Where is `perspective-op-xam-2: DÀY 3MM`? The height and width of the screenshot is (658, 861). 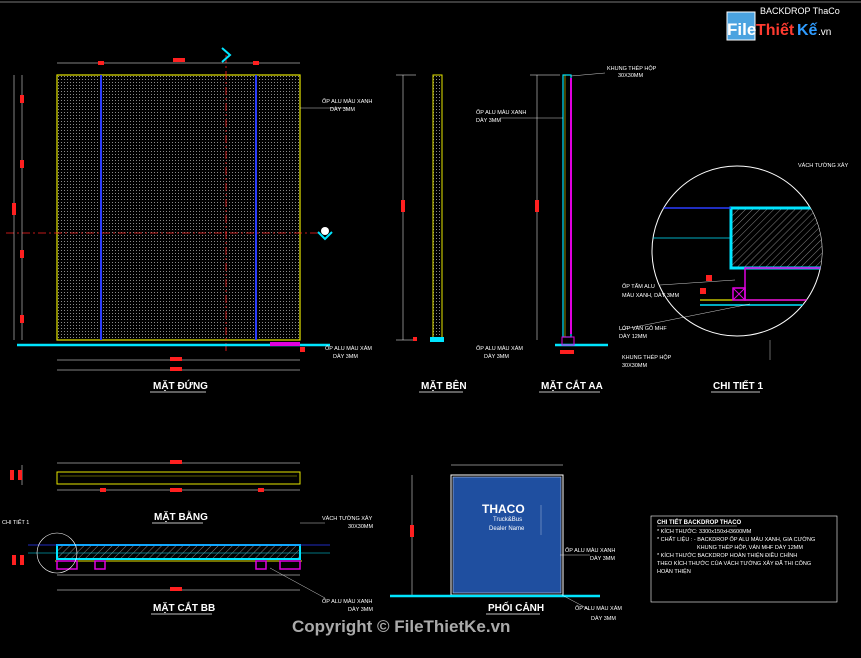 perspective-op-xam-2: DÀY 3MM is located at coordinates (603, 618).